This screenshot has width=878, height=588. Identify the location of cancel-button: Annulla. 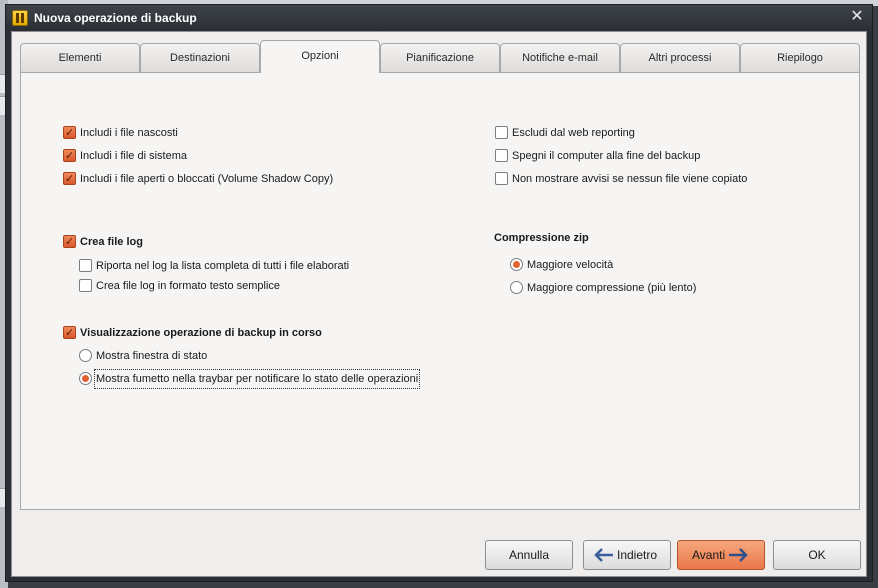
(529, 555).